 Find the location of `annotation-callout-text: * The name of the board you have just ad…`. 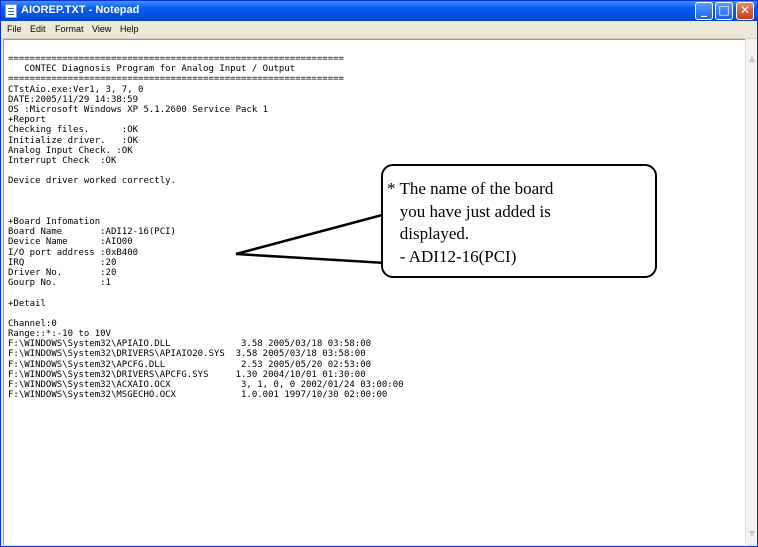

annotation-callout-text: * The name of the board you have just ad… is located at coordinates (470, 223).